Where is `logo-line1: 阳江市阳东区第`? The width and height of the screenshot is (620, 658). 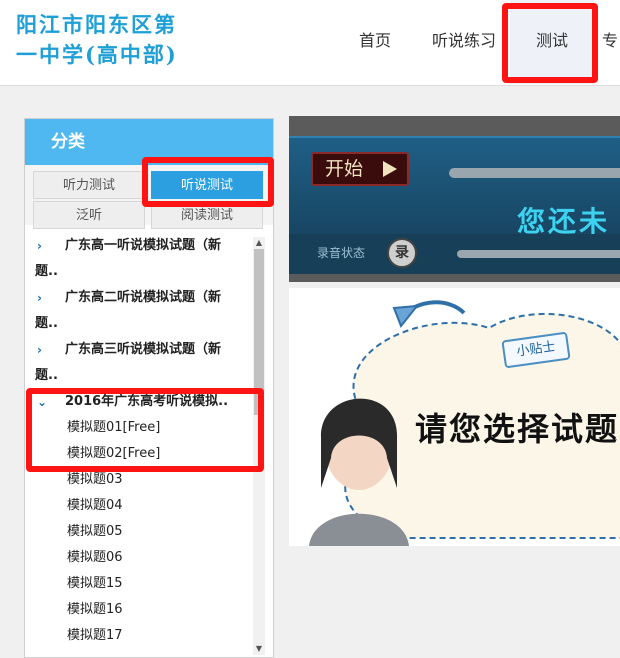
logo-line1: 阳江市阳东区第 is located at coordinates (96, 24).